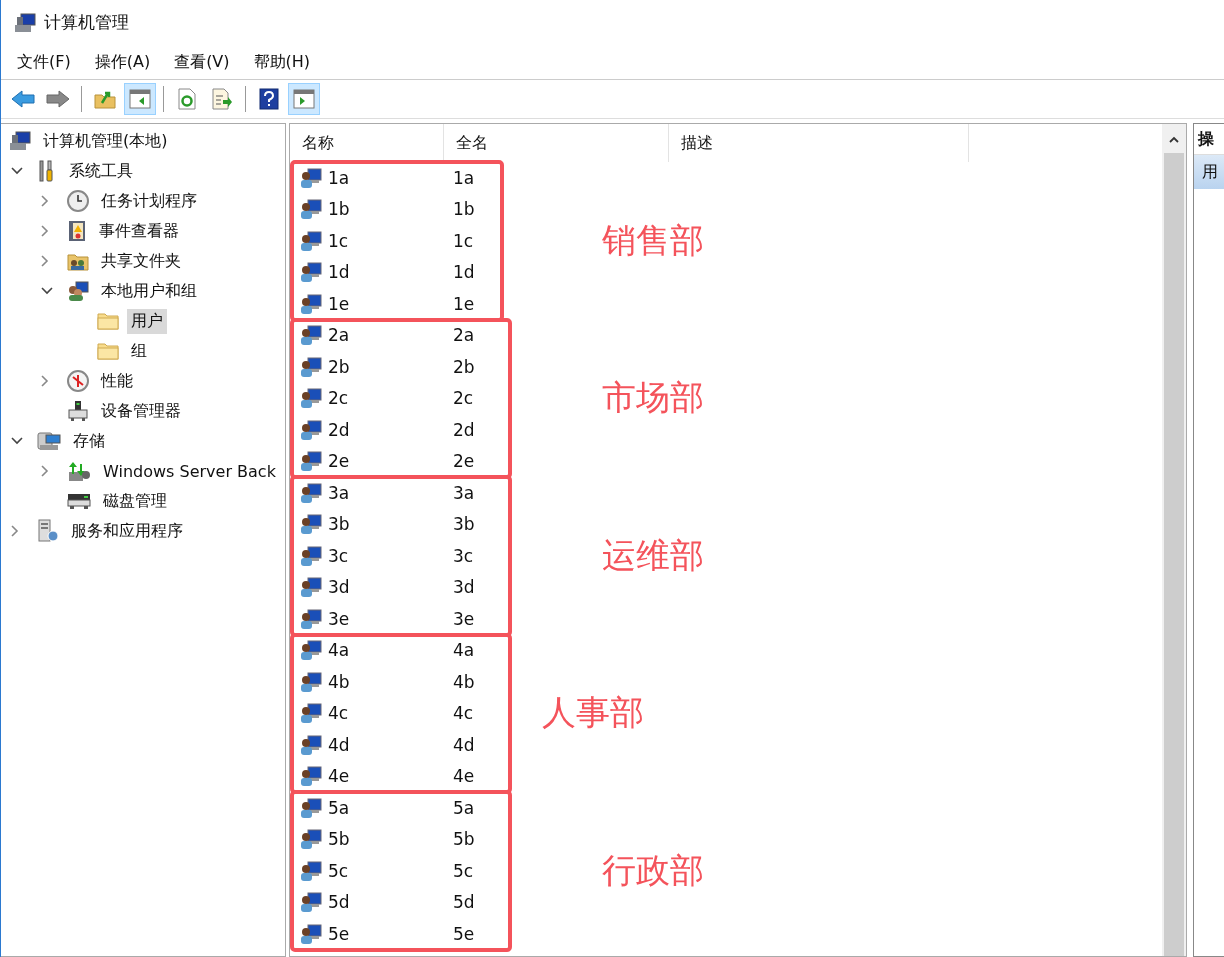 The height and width of the screenshot is (957, 1224). What do you see at coordinates (367, 143) in the screenshot?
I see `column-header: 名称` at bounding box center [367, 143].